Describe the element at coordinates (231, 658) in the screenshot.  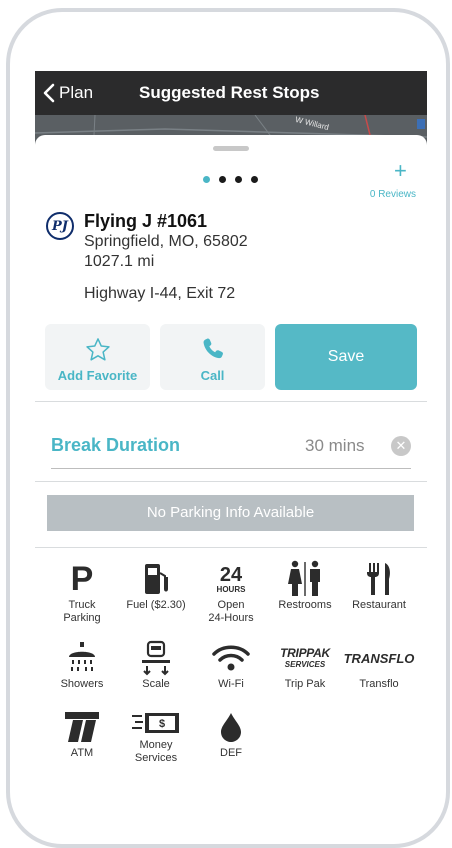
I see `wifi-icon` at that location.